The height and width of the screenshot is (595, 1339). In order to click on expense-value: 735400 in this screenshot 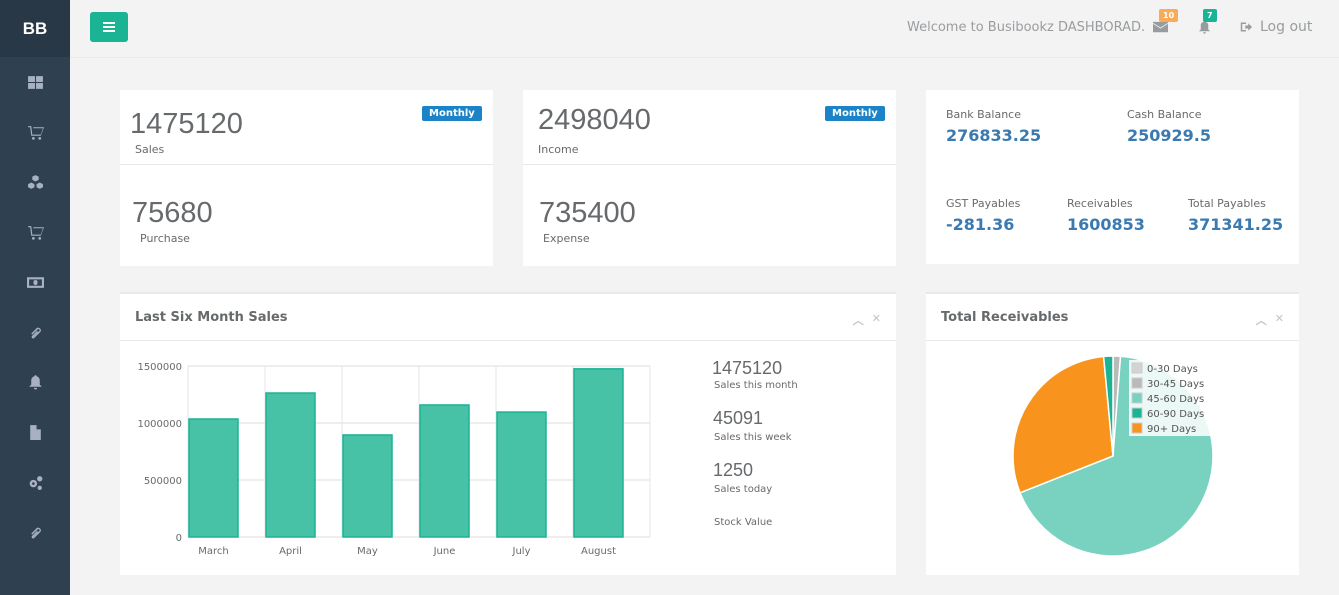, I will do `click(587, 213)`.